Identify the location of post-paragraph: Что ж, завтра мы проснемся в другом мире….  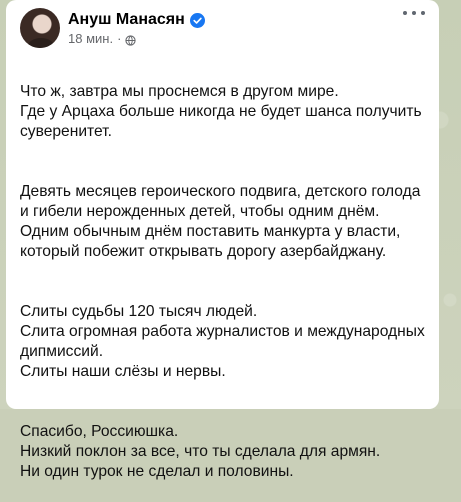
(221, 111).